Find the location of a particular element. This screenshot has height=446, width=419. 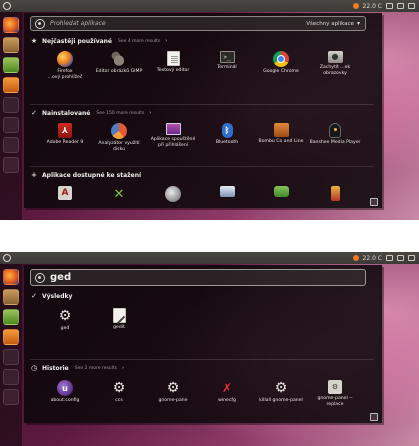

app-tile-panel-replace: ⚙ gnome-panel --replace is located at coordinates (335, 393).